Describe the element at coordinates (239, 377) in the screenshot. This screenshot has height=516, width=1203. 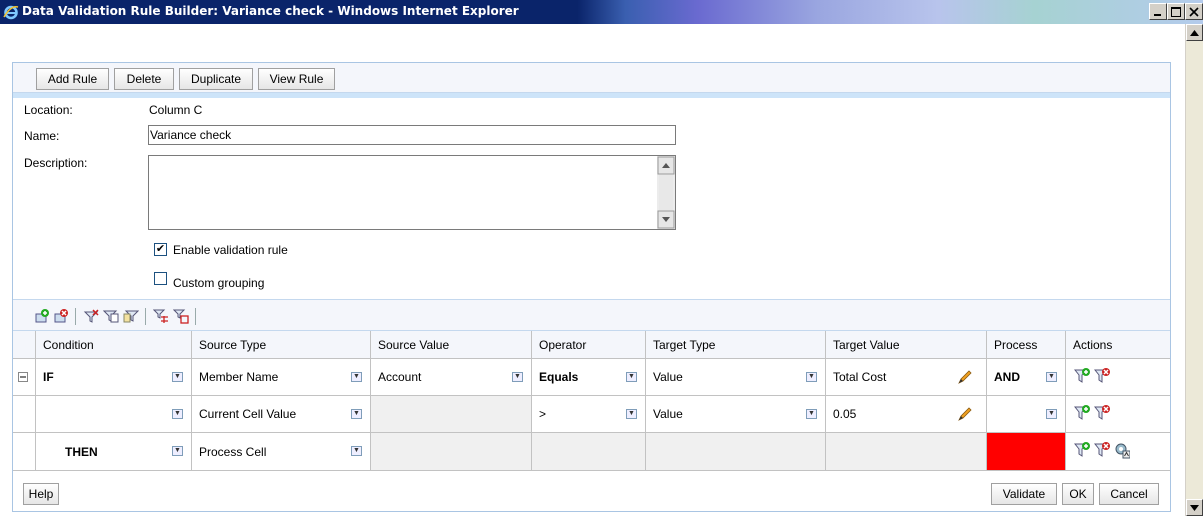
I see `source-type-value: Member Name` at that location.